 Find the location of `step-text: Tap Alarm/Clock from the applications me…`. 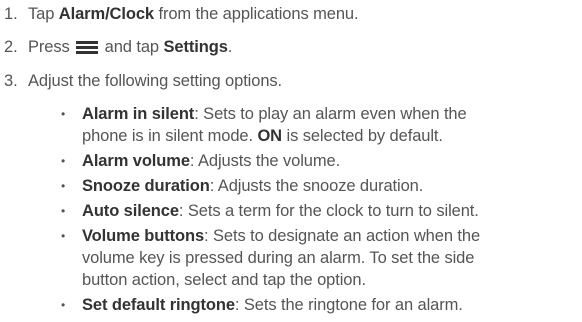

step-text: Tap Alarm/Clock from the applications me… is located at coordinates (193, 14).